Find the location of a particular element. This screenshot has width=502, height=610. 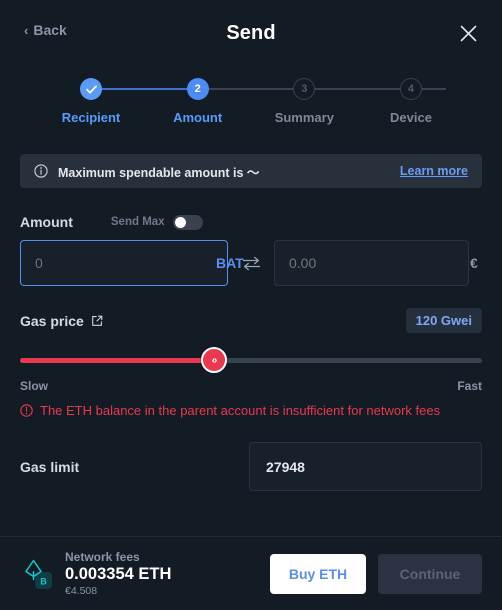

network-fees-block: B Network fees 0.003354 ETH €4.508 is located at coordinates (139, 573).